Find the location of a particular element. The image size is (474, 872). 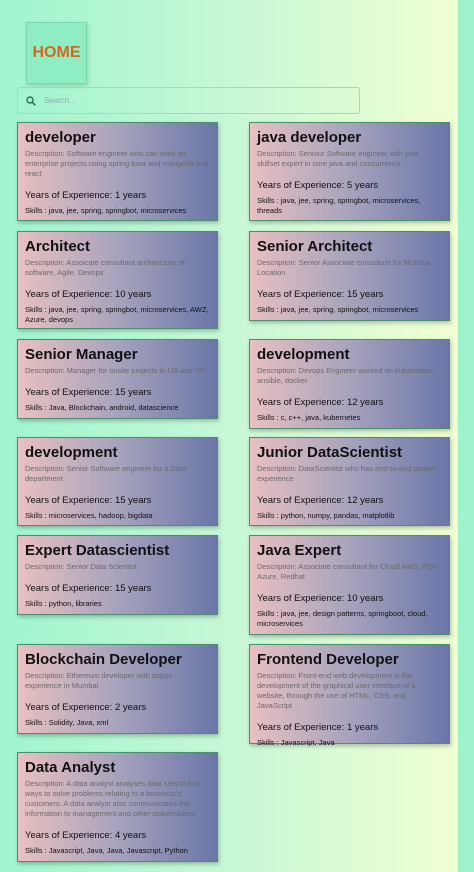

card-title: Architect is located at coordinates (58, 246).